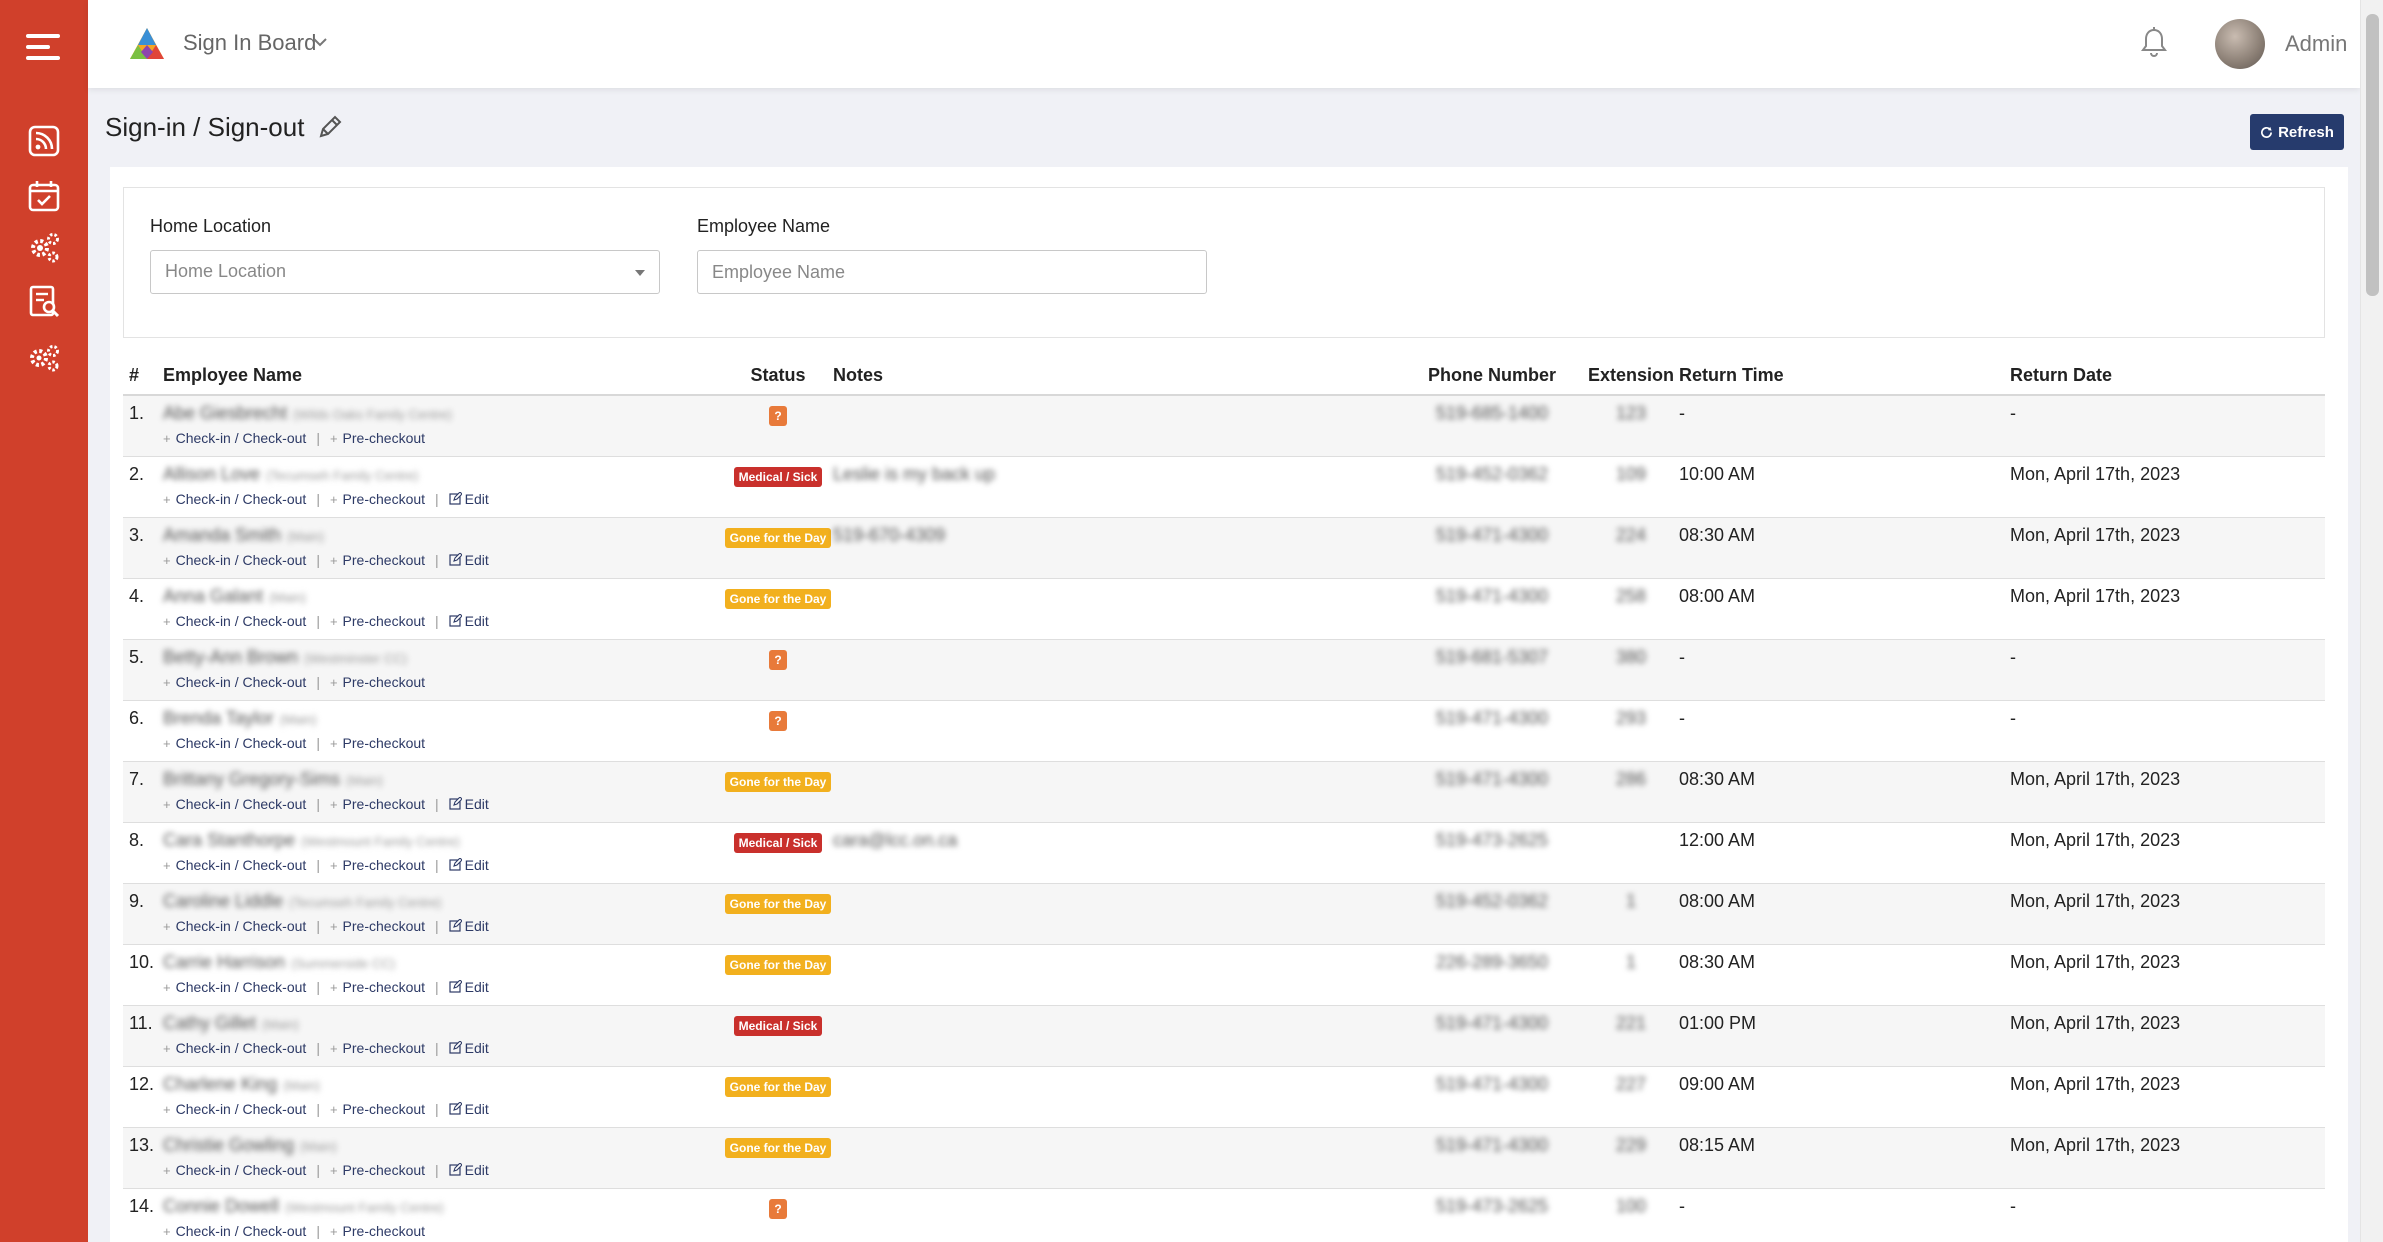 This screenshot has height=1242, width=2383. I want to click on employee-name: Betty-Ann Brown, so click(230, 657).